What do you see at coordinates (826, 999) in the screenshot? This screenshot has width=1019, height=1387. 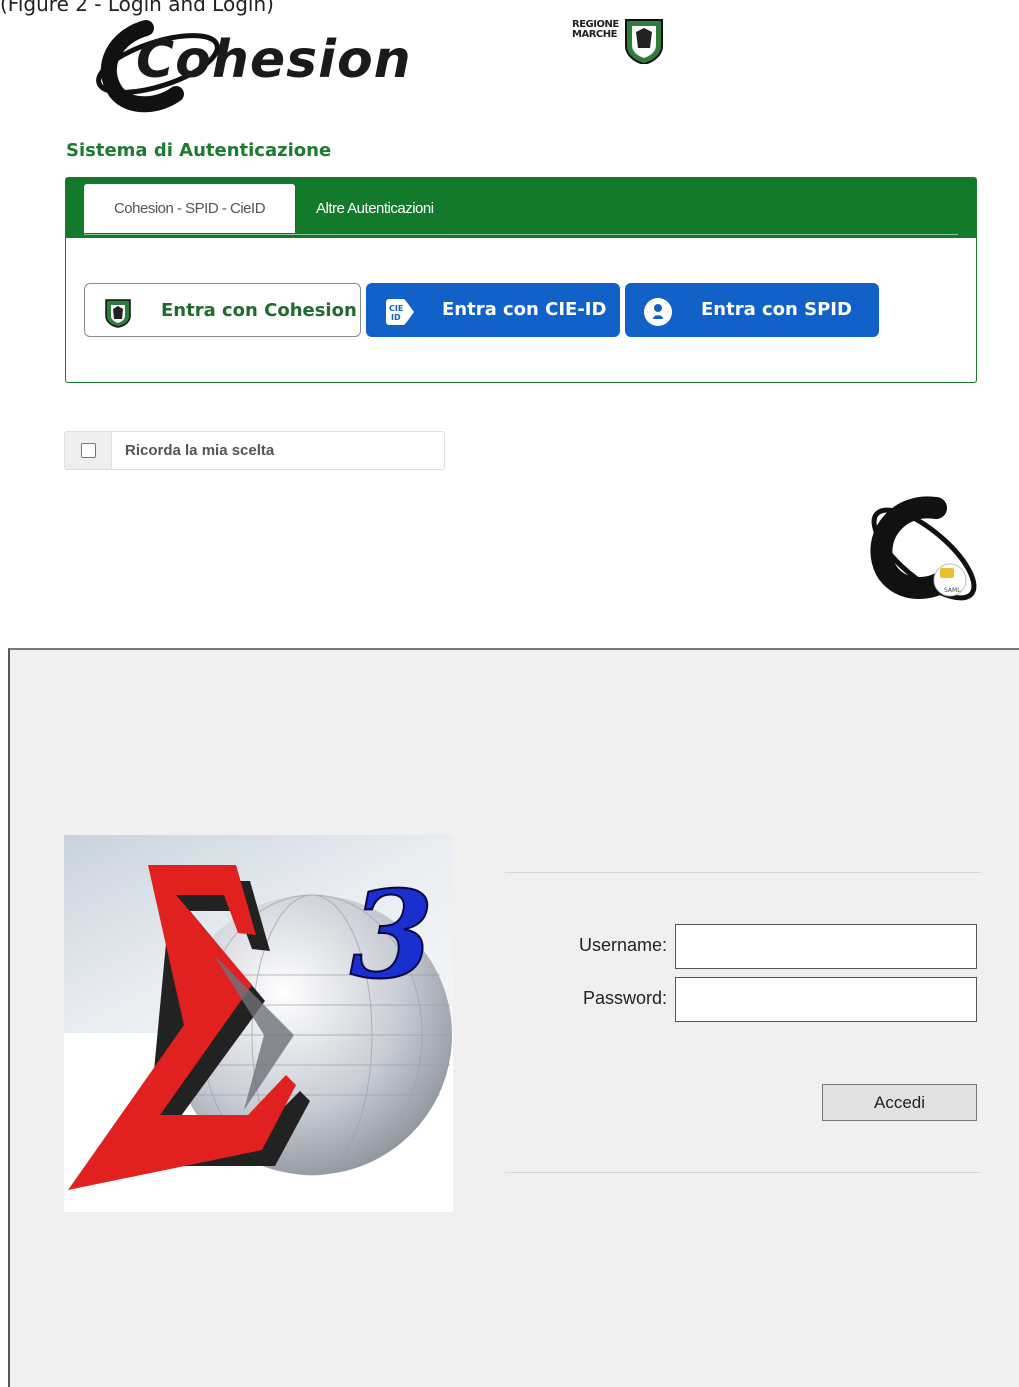 I see `password-field` at bounding box center [826, 999].